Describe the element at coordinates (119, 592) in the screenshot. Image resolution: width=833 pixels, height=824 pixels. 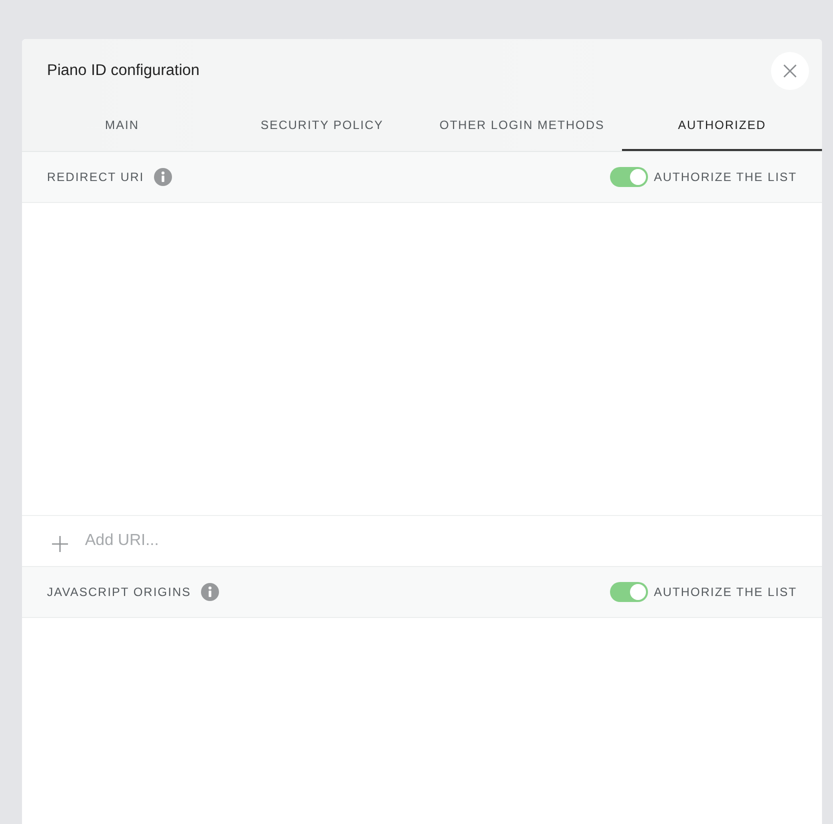
I see `section-title: JAVASCRIPT ORIGINS` at that location.